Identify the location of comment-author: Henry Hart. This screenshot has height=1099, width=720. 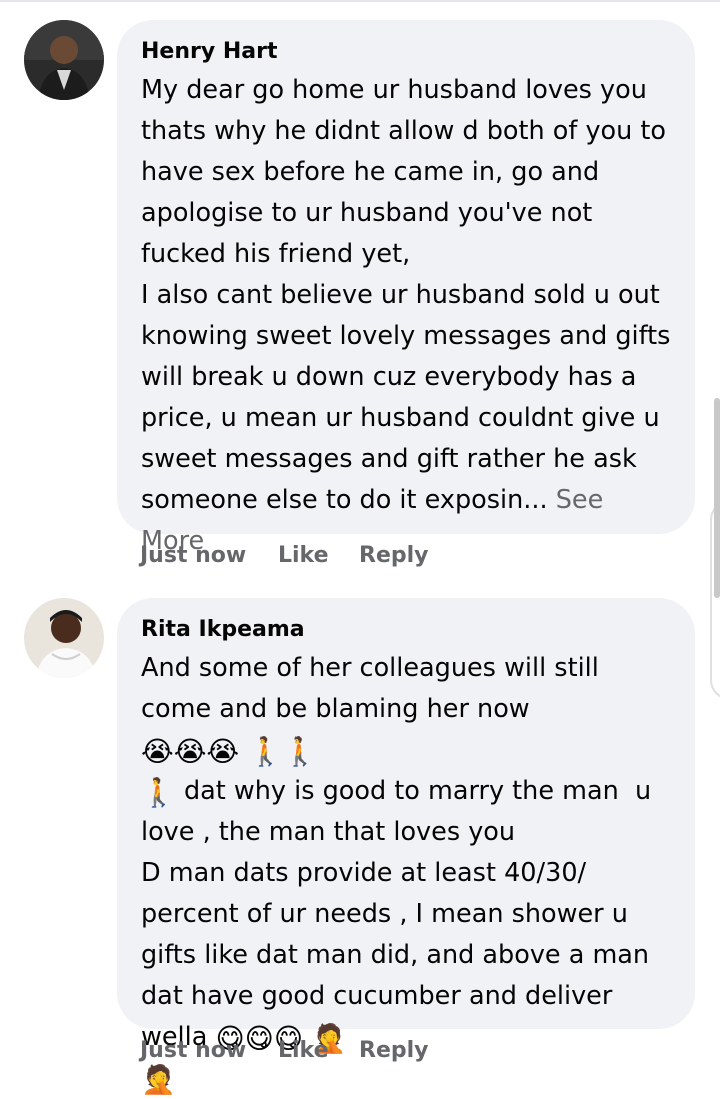
(407, 52).